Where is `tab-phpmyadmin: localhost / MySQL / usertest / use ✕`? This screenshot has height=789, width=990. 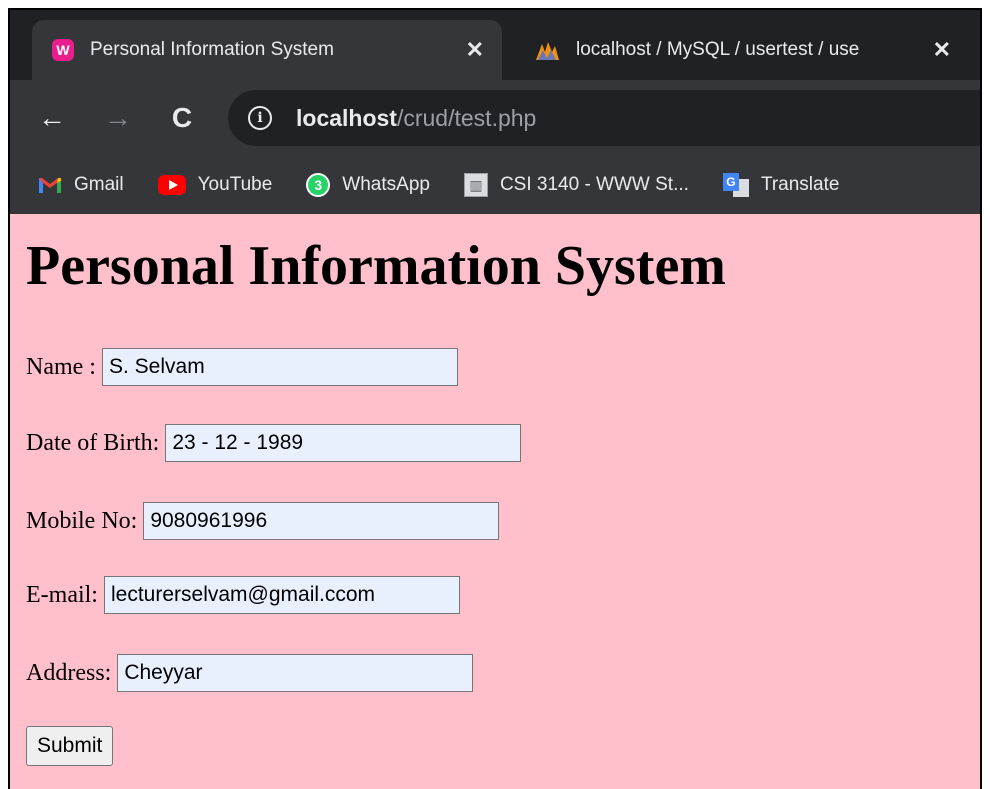
tab-phpmyadmin: localhost / MySQL / usertest / use ✕ is located at coordinates (741, 50).